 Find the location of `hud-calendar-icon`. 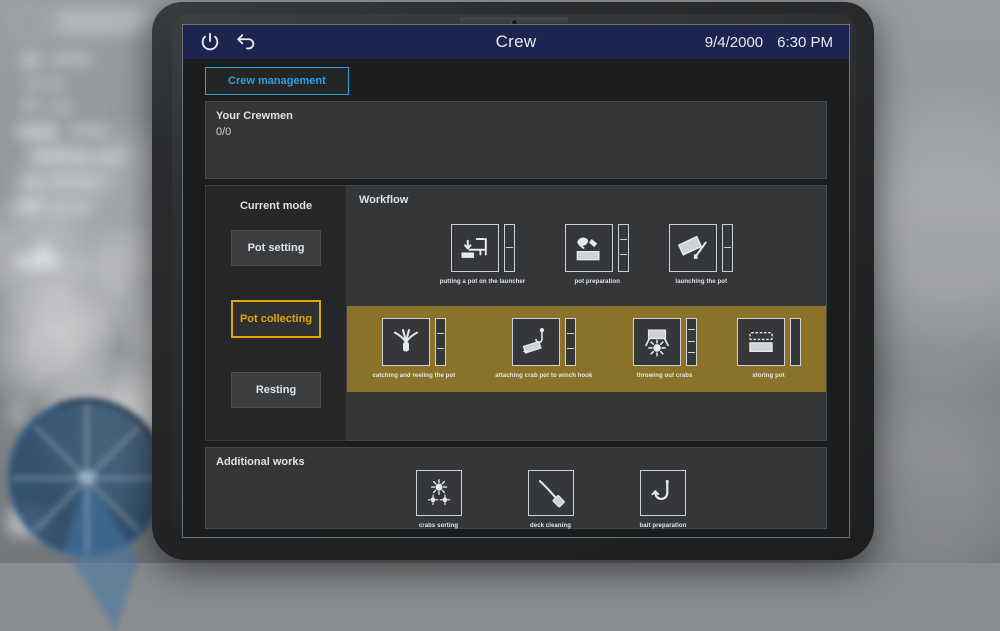

hud-calendar-icon is located at coordinates (31, 23).